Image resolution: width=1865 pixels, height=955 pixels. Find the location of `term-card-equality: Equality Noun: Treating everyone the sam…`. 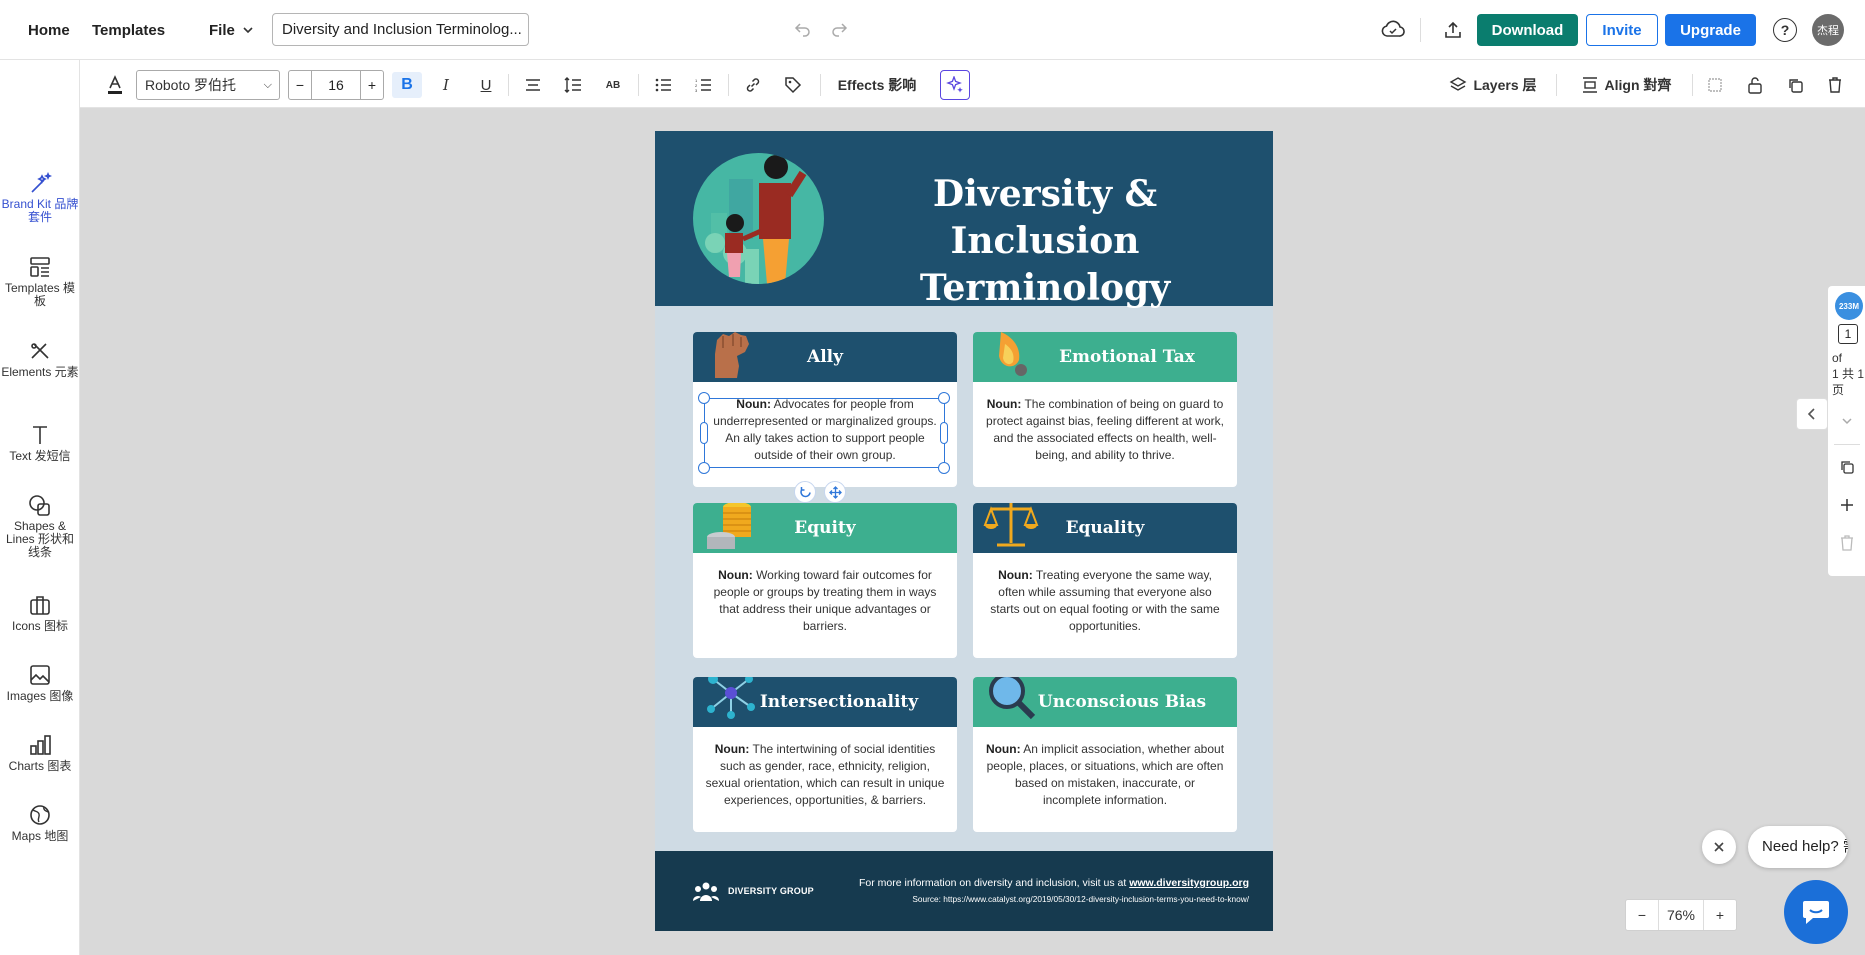

term-card-equality: Equality Noun: Treating everyone the sam… is located at coordinates (1105, 580).